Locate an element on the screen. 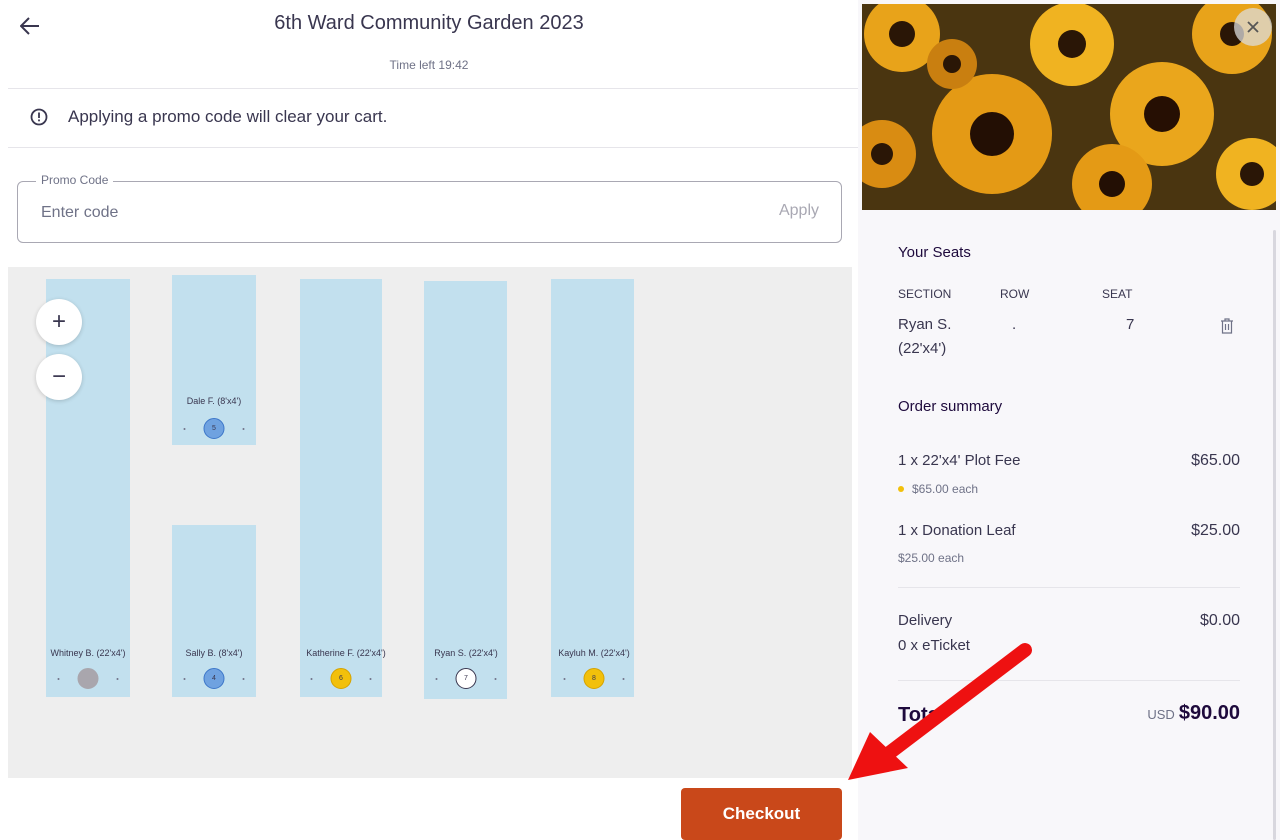 This screenshot has width=1280, height=840. seat-row-ryan: 7 is located at coordinates (466, 678).